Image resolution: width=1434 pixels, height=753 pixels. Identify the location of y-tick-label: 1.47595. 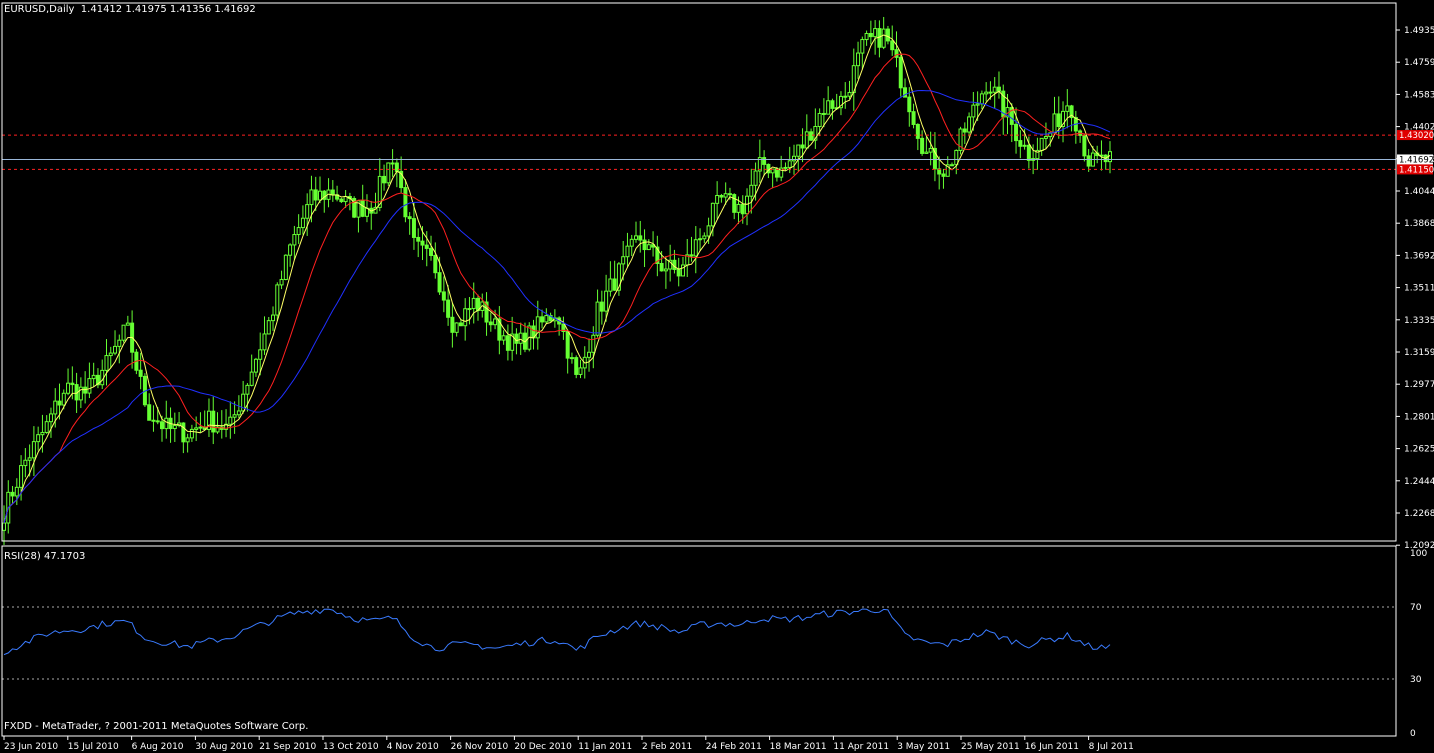
(1419, 63).